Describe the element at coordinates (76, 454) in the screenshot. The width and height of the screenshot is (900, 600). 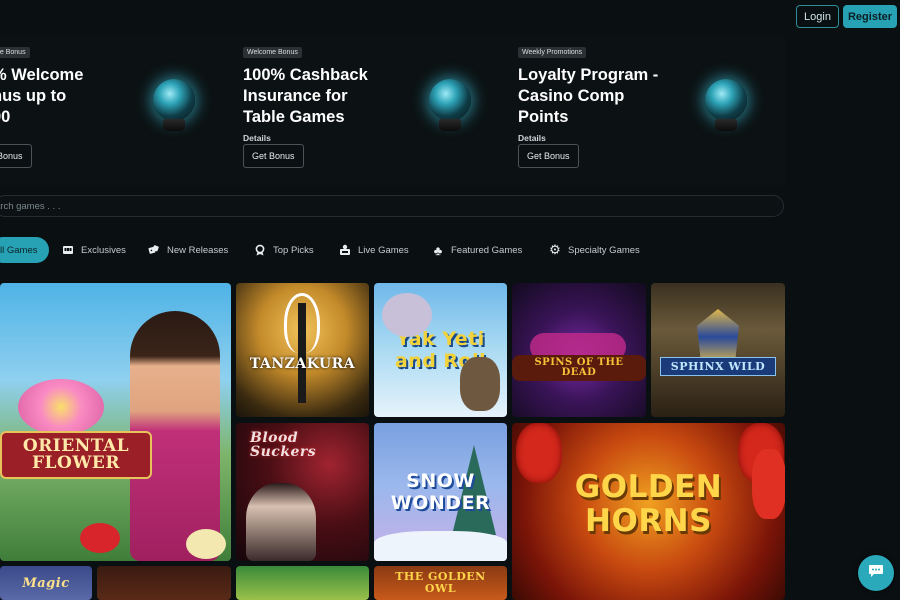
I see `game-title: ORIENTAL FLOWER` at that location.